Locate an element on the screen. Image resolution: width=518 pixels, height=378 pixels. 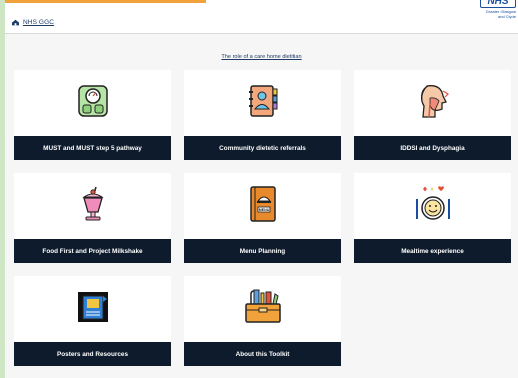
card-menu-planning: MENU Menu Planning is located at coordinates (262, 218).